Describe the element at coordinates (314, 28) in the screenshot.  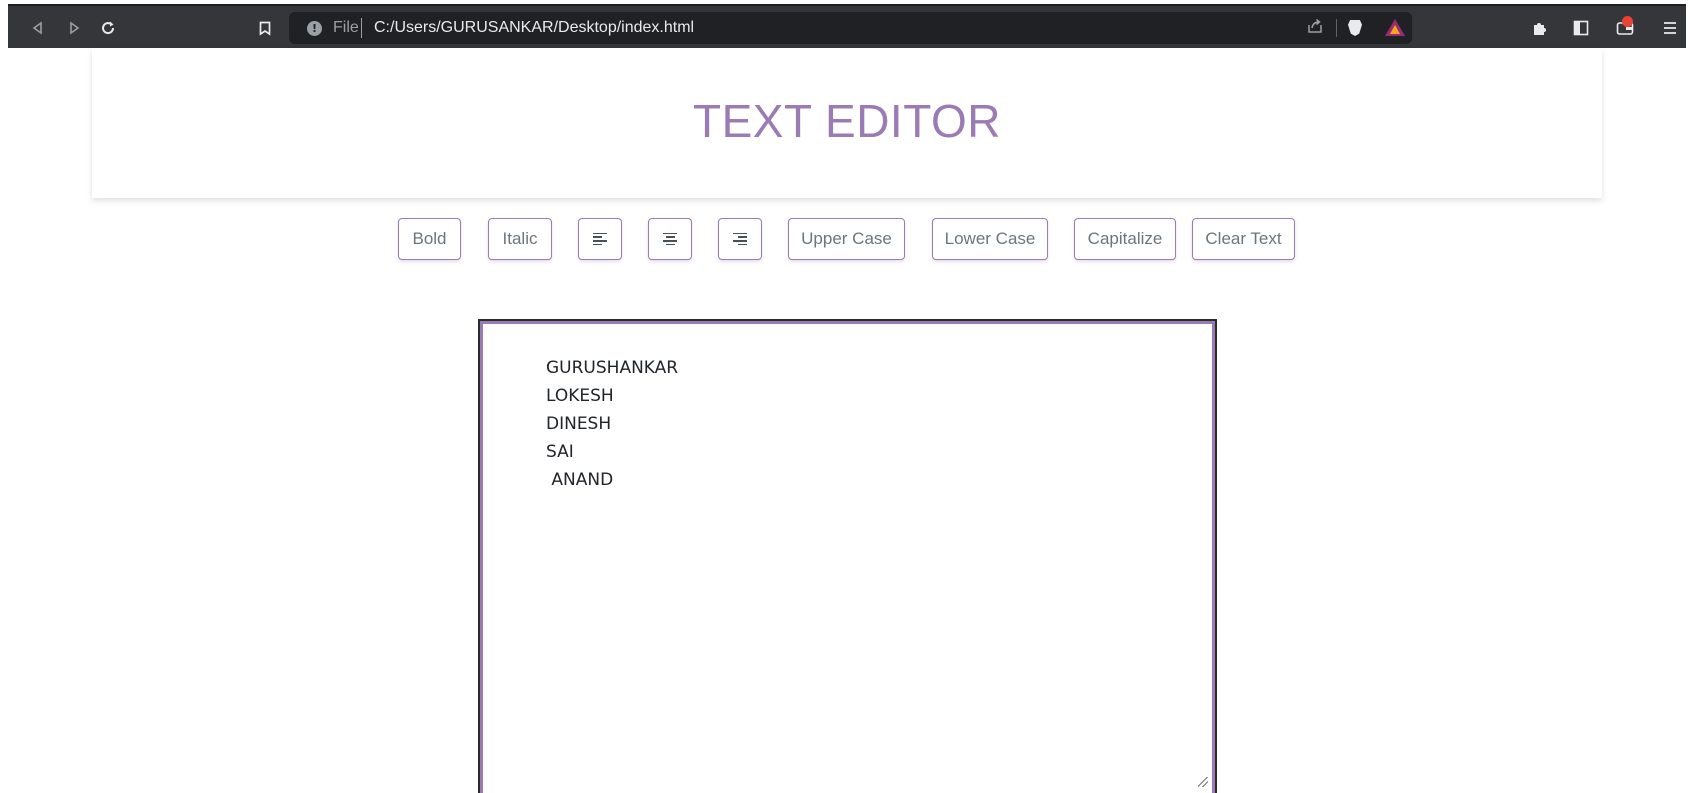
I see `info-icon: !` at that location.